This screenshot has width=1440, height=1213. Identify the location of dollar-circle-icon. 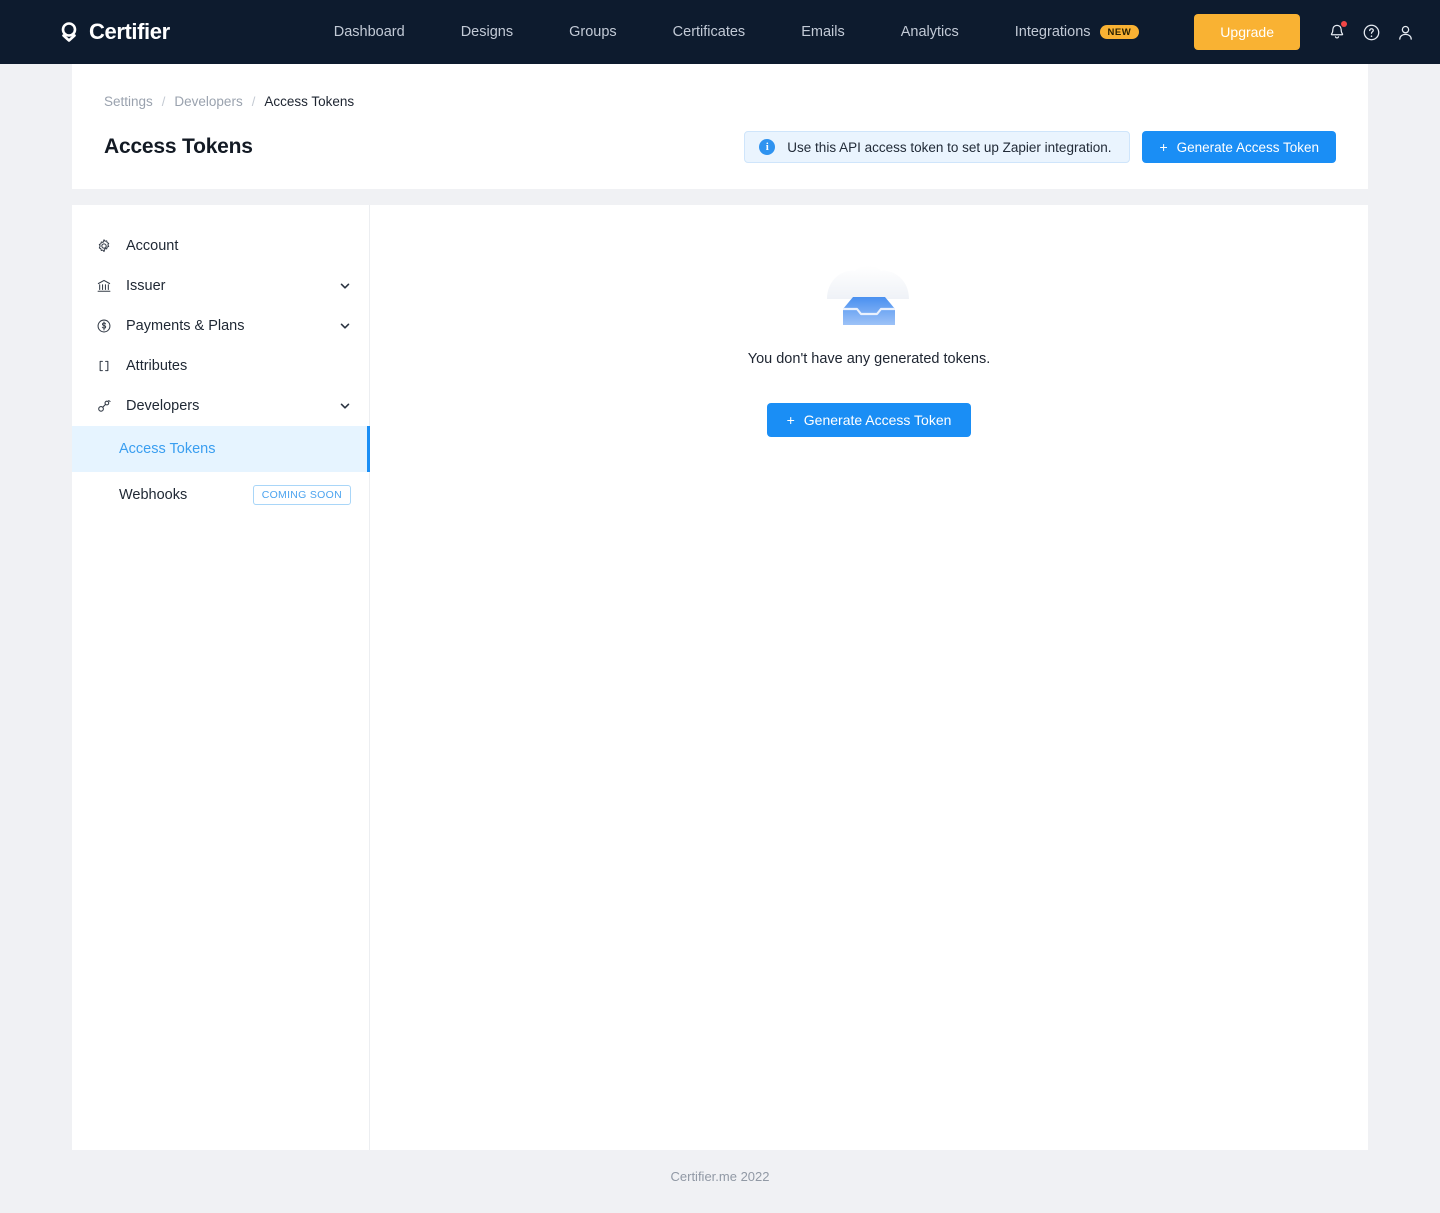
(104, 326).